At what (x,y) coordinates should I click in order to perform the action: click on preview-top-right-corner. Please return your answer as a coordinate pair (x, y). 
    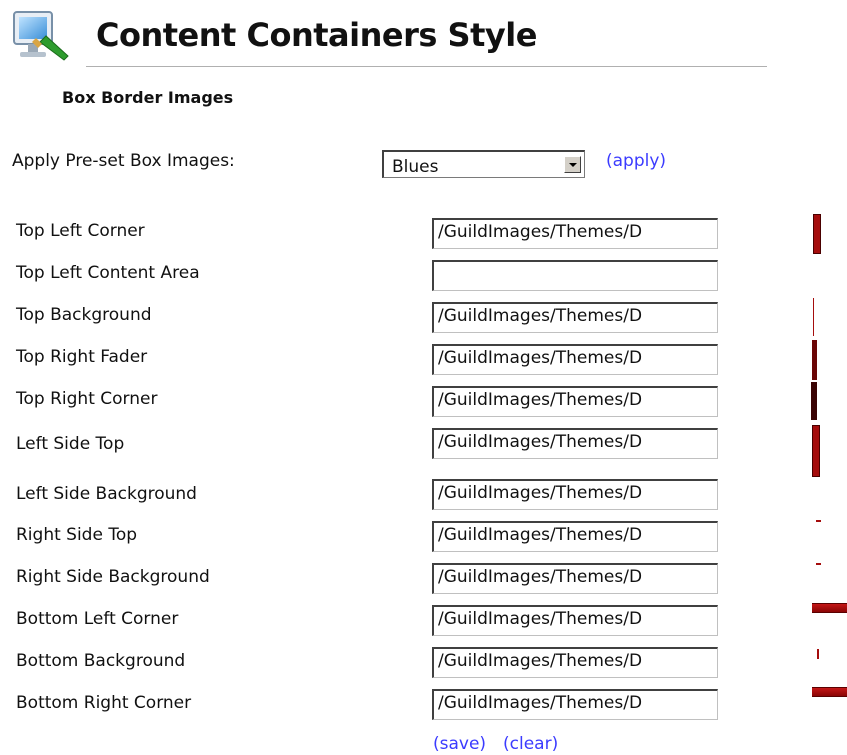
    Looking at the image, I should click on (814, 401).